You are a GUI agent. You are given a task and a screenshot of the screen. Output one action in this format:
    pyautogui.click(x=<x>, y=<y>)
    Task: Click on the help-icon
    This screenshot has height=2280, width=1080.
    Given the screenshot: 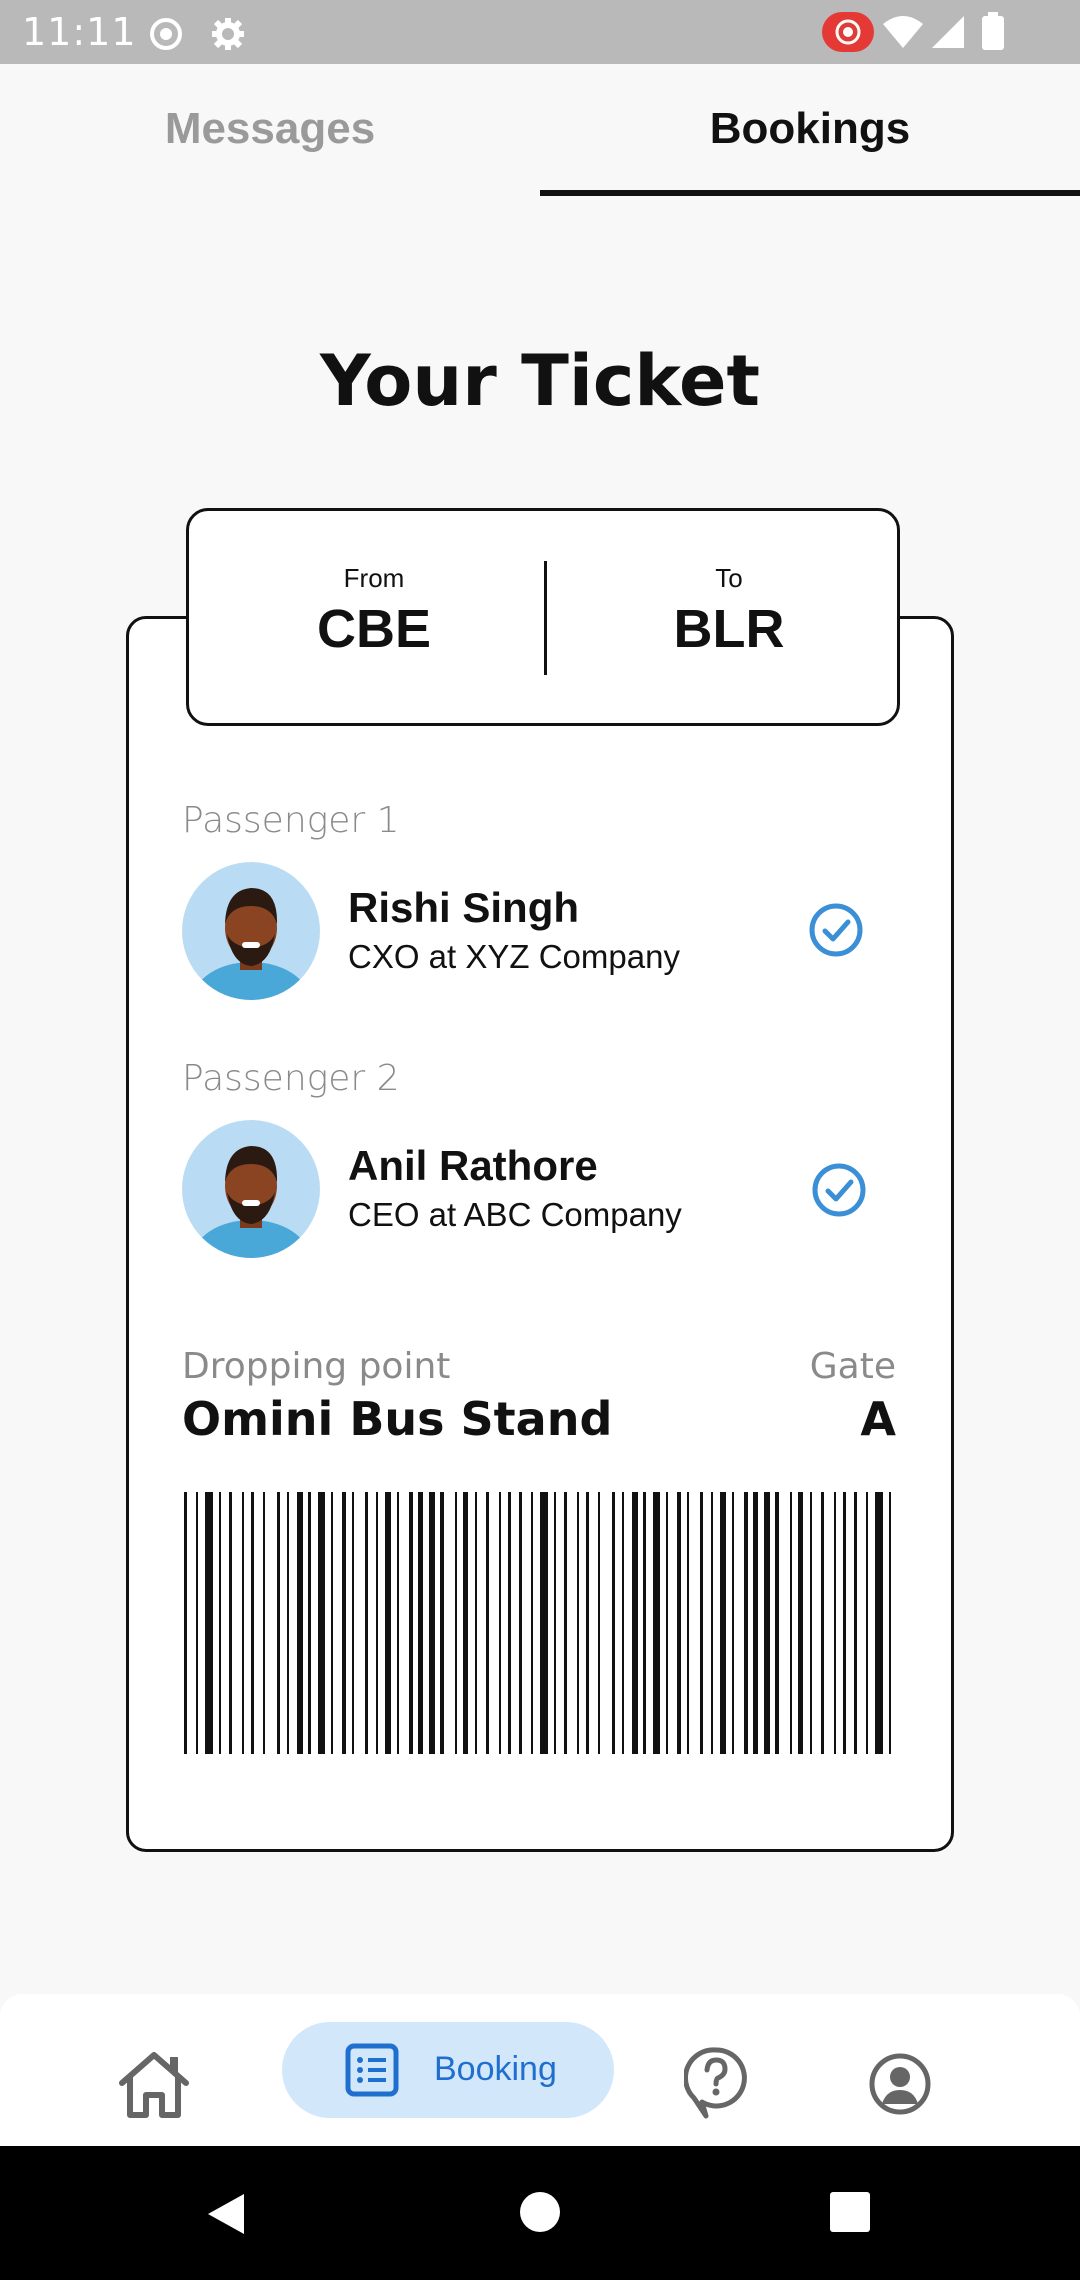 What is the action you would take?
    pyautogui.click(x=716, y=2082)
    